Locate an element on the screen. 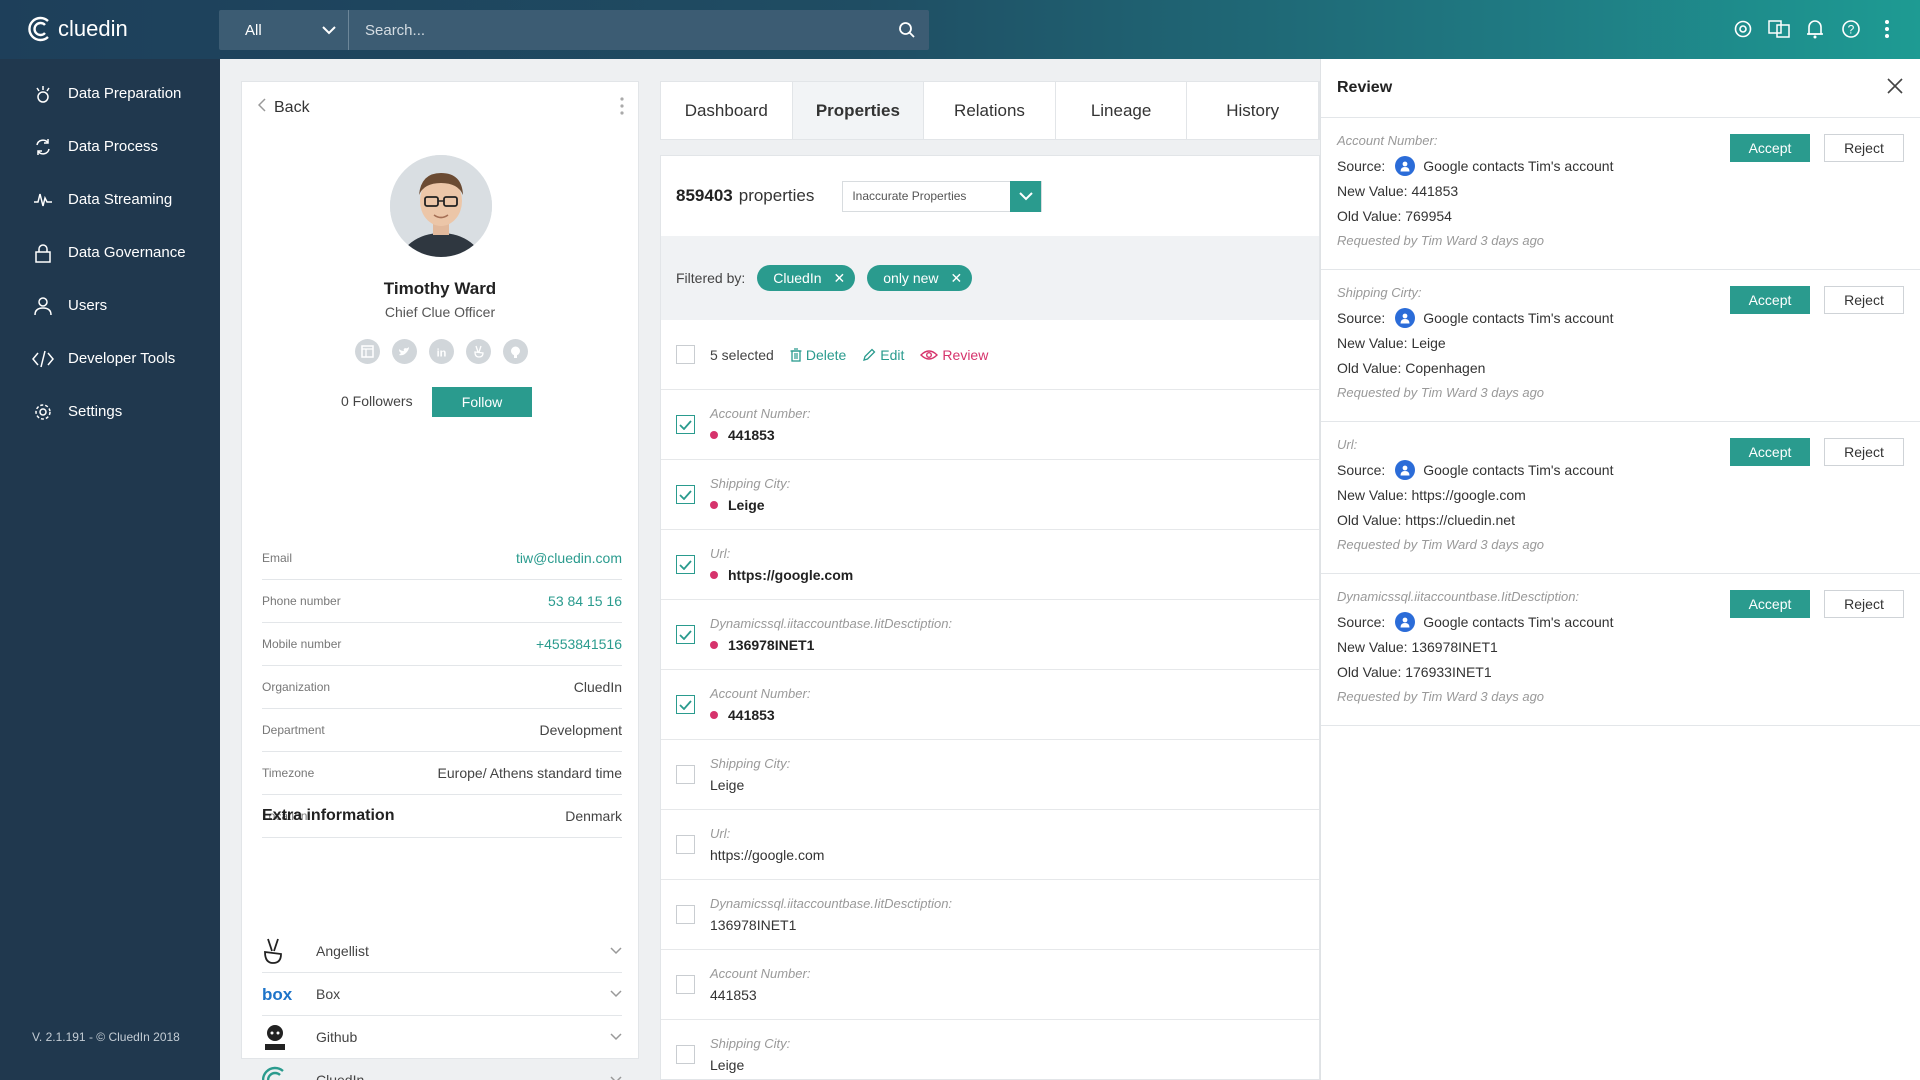  back-button: Back is located at coordinates (283, 107).